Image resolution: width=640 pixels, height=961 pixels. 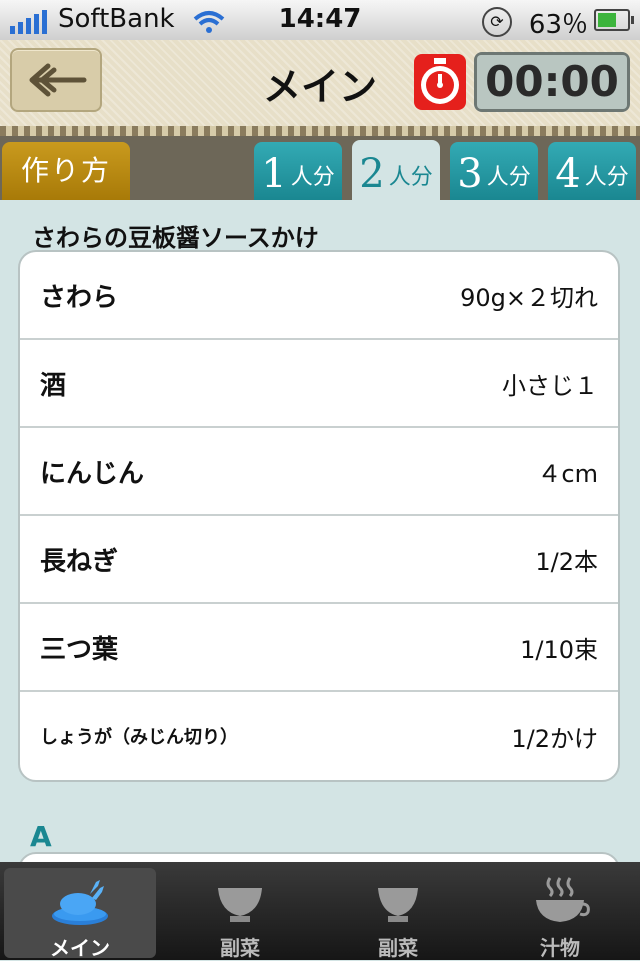 I want to click on tab-serving-2: 2 人分, so click(x=396, y=170).